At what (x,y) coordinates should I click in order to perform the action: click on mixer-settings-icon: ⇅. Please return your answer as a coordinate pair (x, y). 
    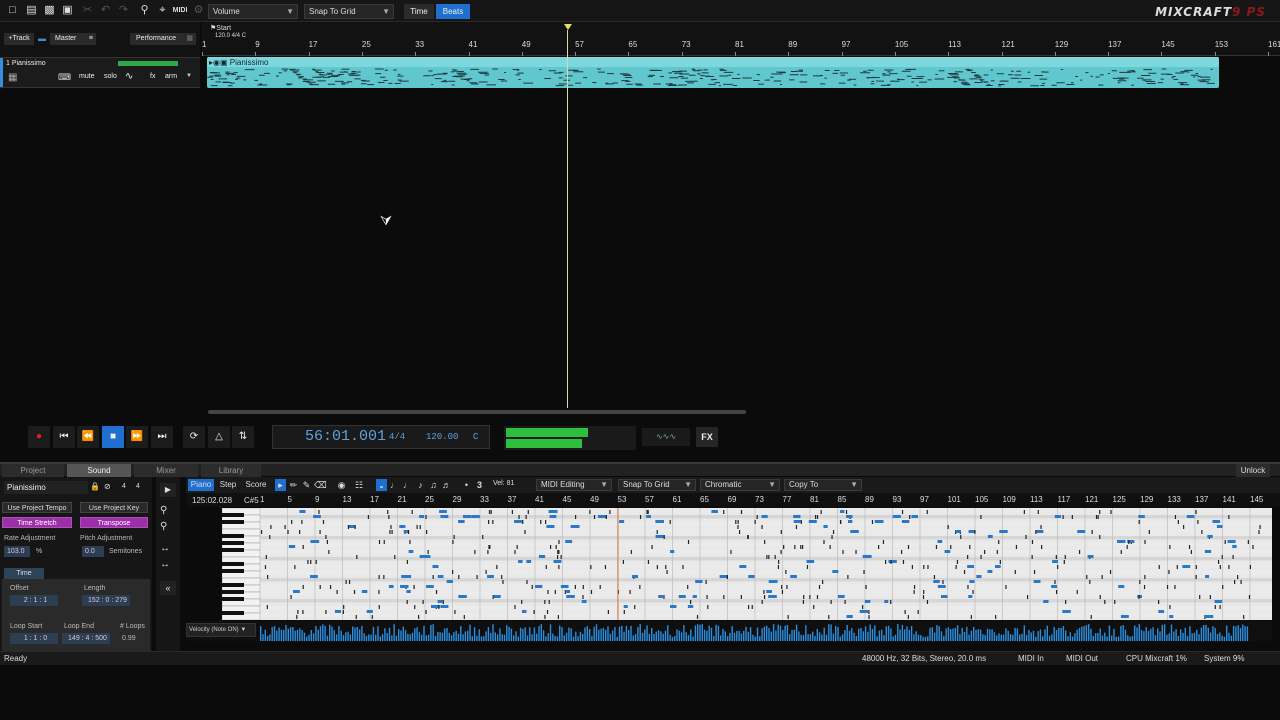
    Looking at the image, I should click on (243, 437).